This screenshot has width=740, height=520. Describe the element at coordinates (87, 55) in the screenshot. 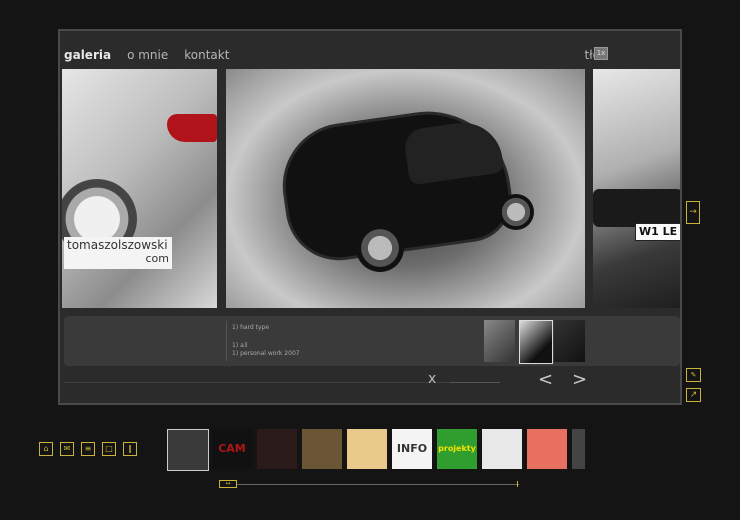

I see `nav-galeria: galeria` at that location.